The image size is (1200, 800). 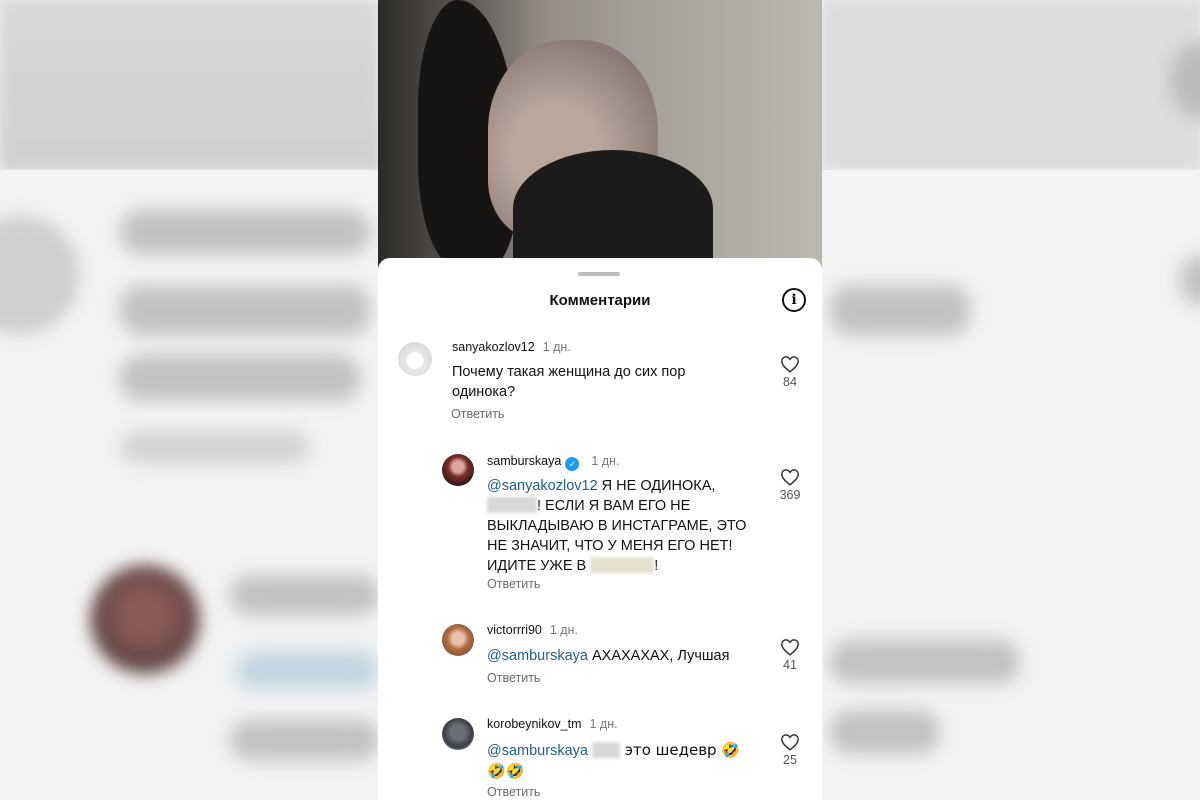 I want to click on like-button: 41, so click(x=790, y=655).